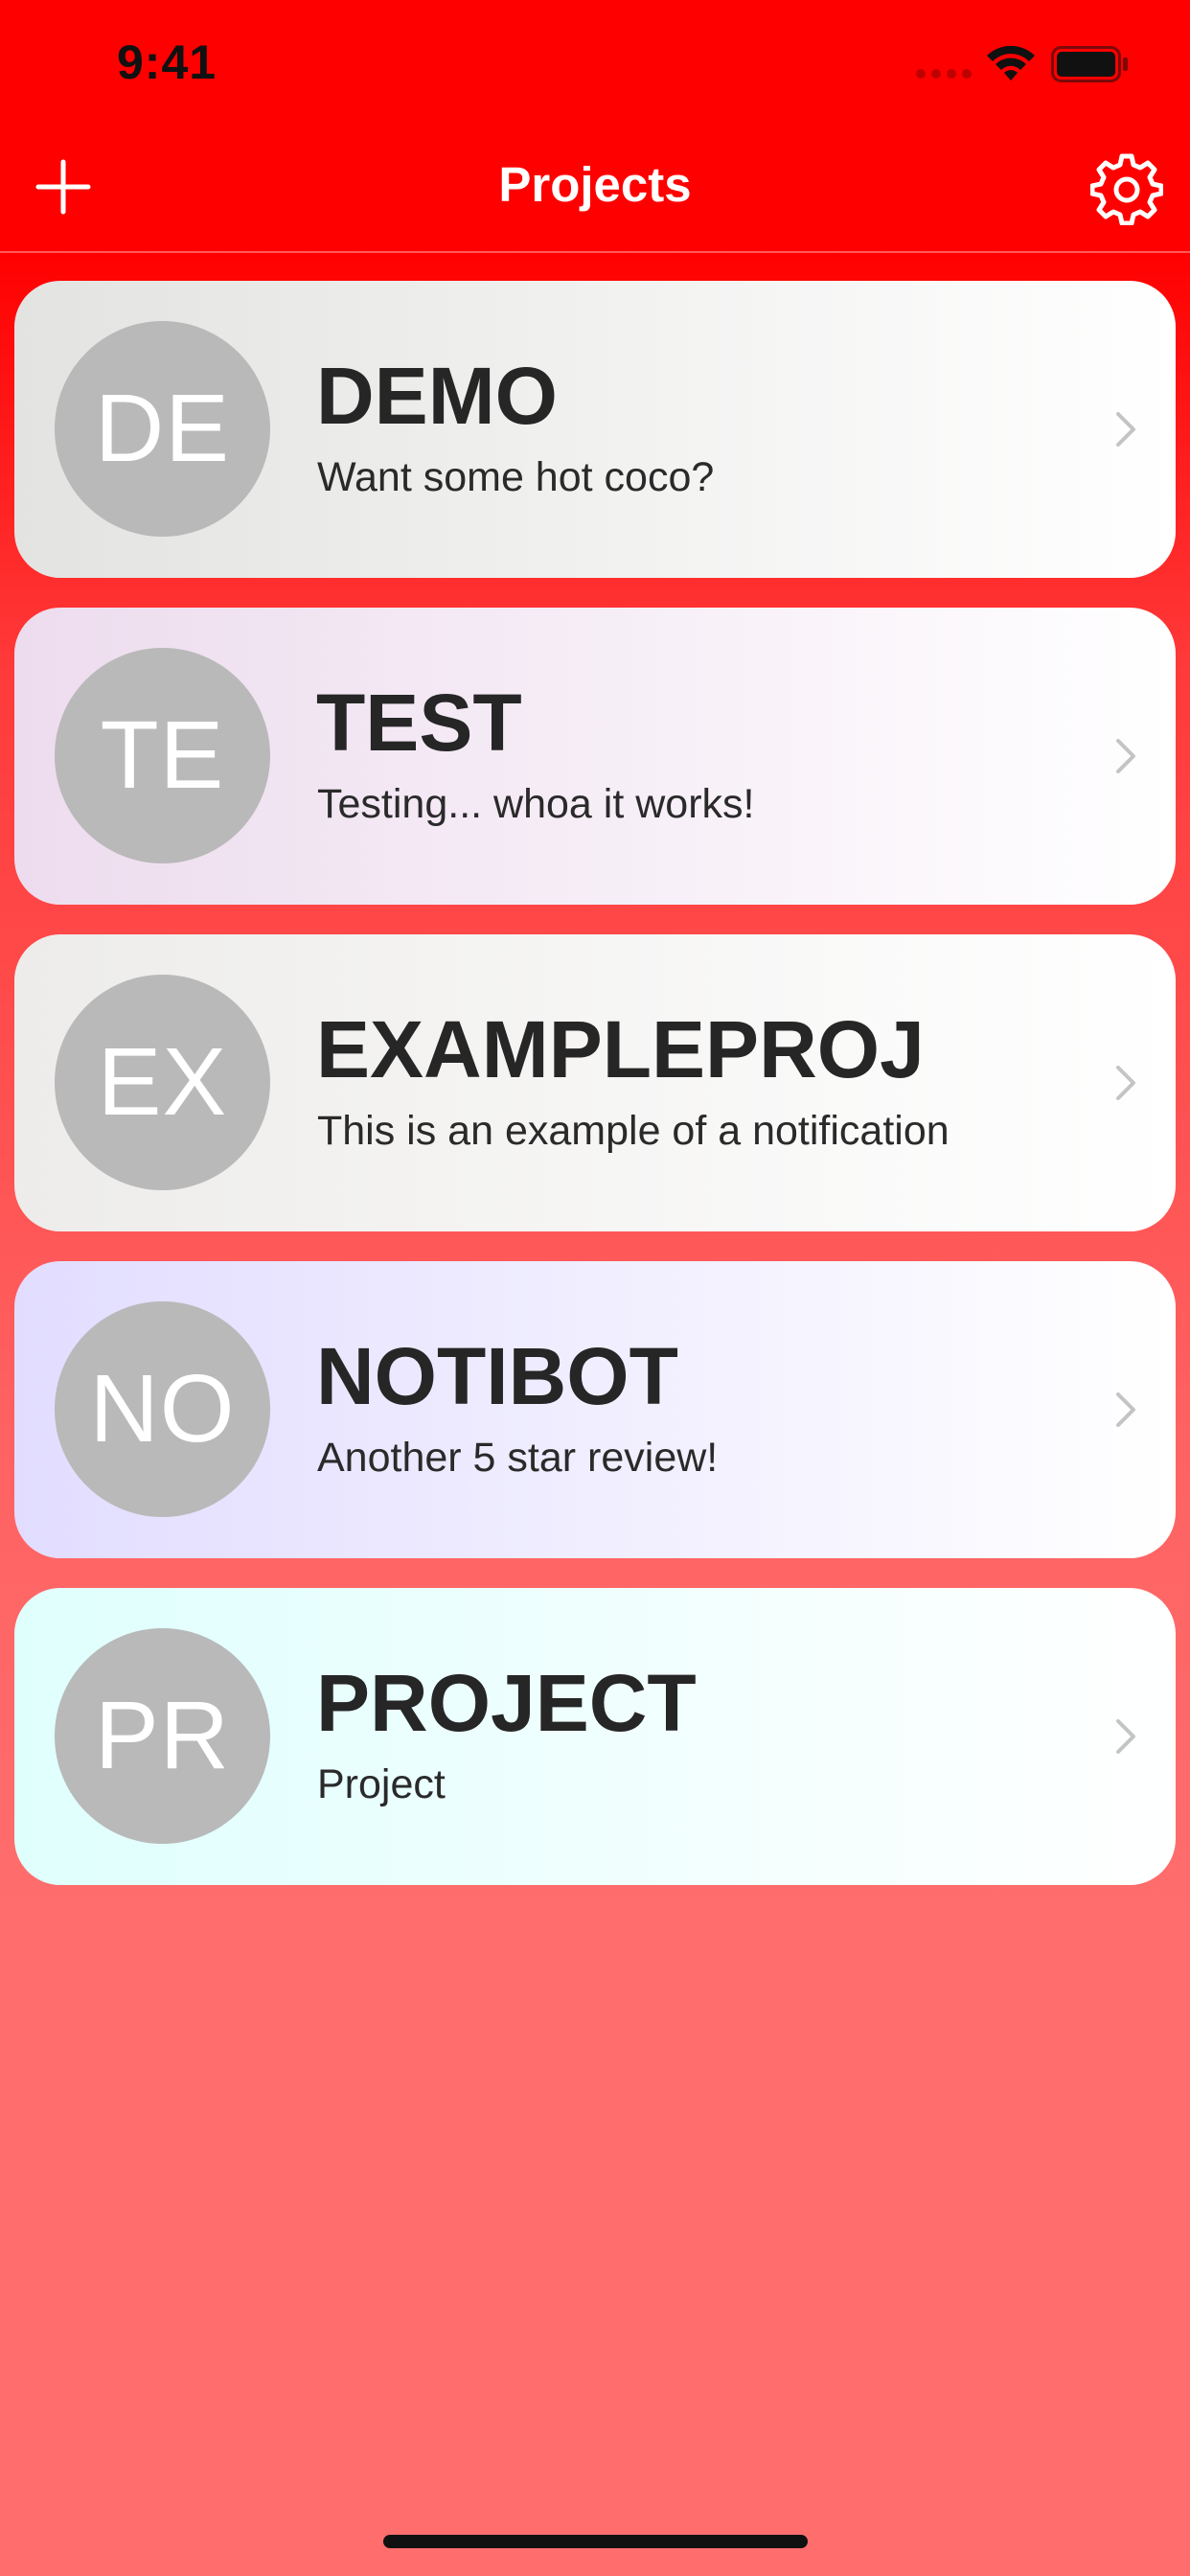 The image size is (1190, 2576). What do you see at coordinates (163, 1736) in the screenshot?
I see `avatar: PR` at bounding box center [163, 1736].